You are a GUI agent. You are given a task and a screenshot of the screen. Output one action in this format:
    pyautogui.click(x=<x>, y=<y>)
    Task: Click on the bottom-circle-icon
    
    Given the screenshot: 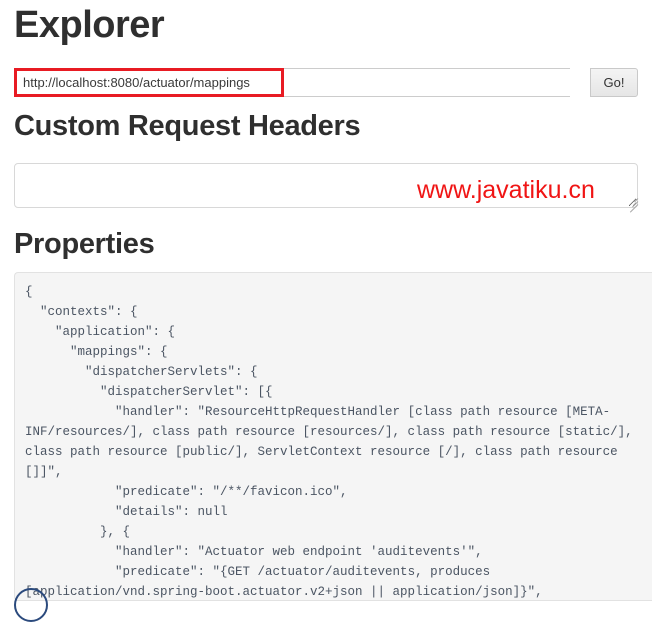 What is the action you would take?
    pyautogui.click(x=31, y=605)
    